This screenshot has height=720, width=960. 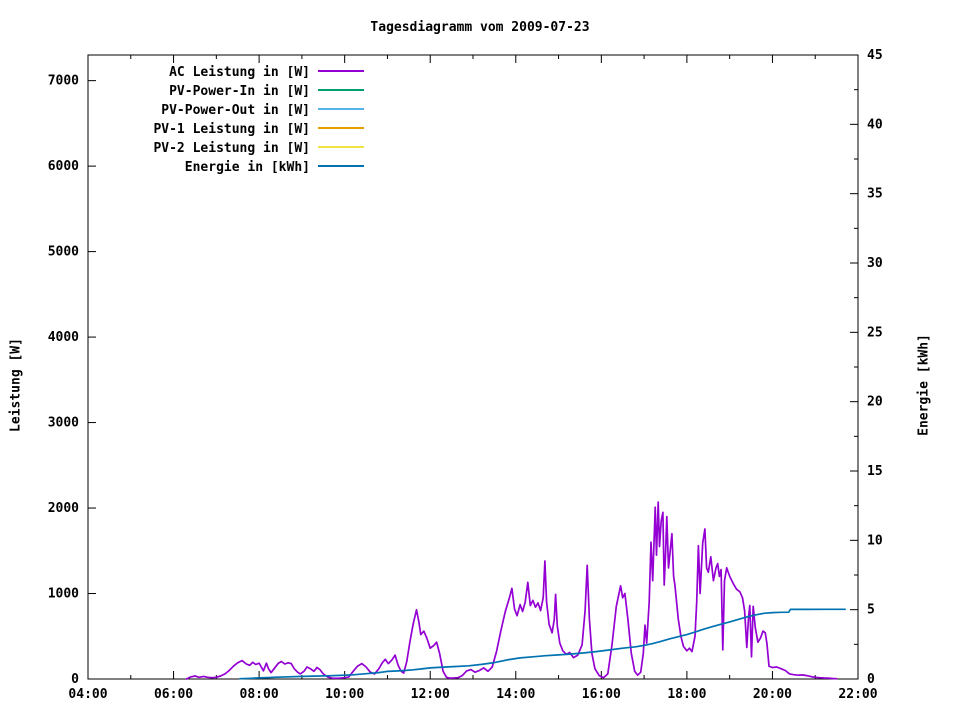 What do you see at coordinates (87, 694) in the screenshot?
I see `x-tick-label: 04:00` at bounding box center [87, 694].